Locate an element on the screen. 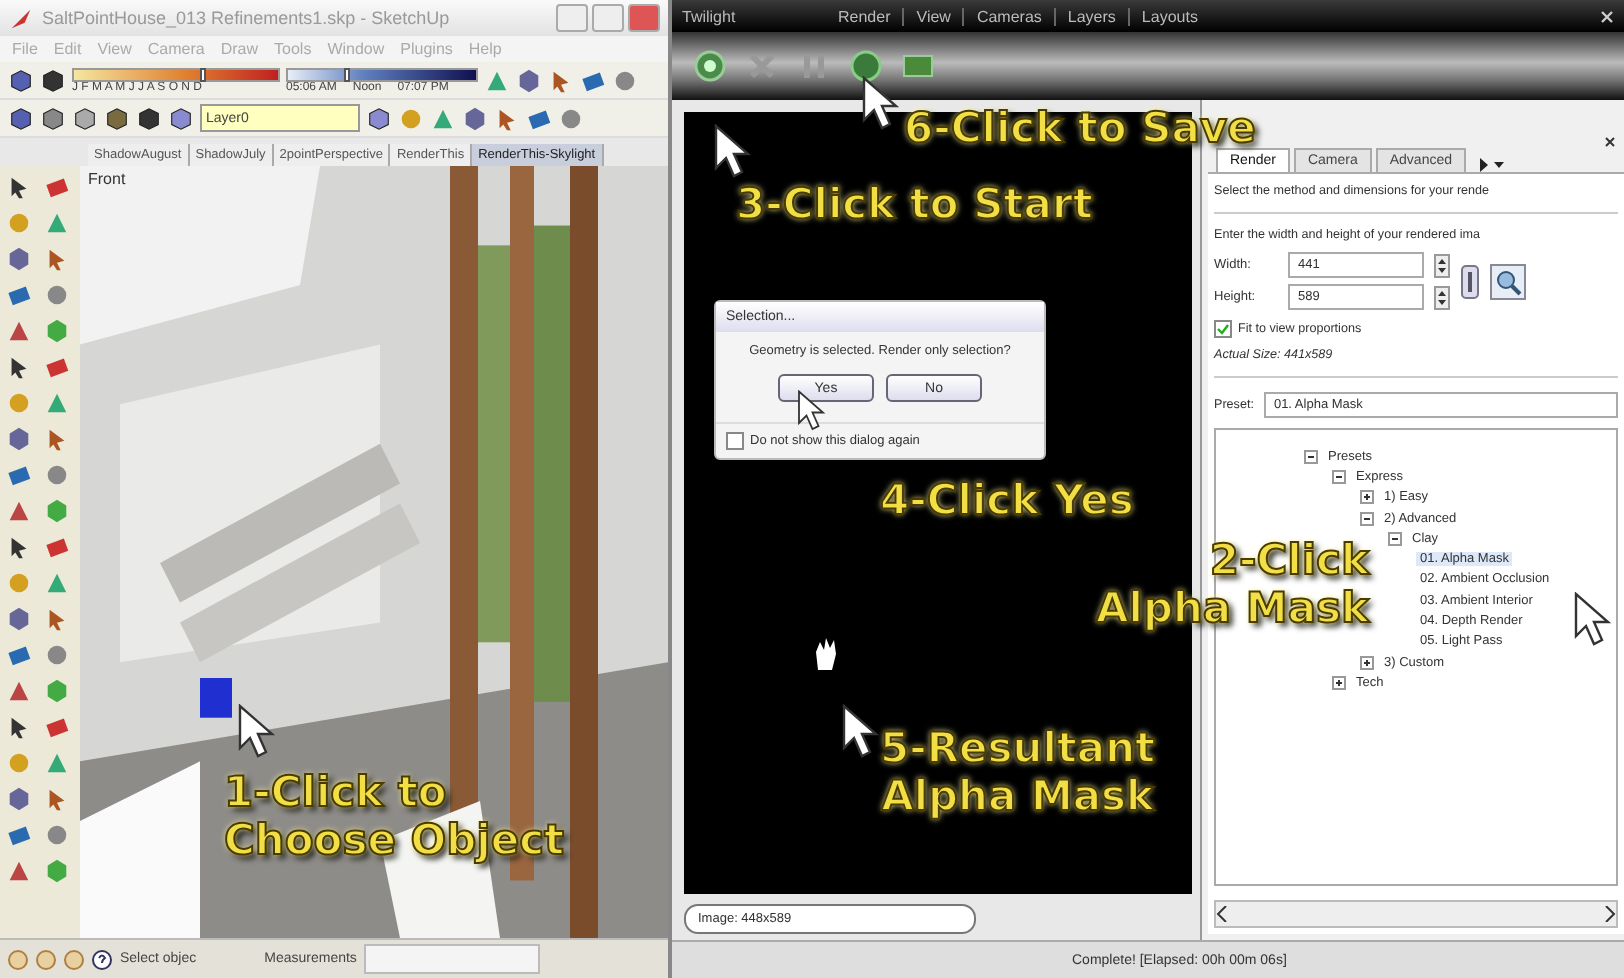 Image resolution: width=1624 pixels, height=978 pixels. menu-item: View is located at coordinates (926, 16).